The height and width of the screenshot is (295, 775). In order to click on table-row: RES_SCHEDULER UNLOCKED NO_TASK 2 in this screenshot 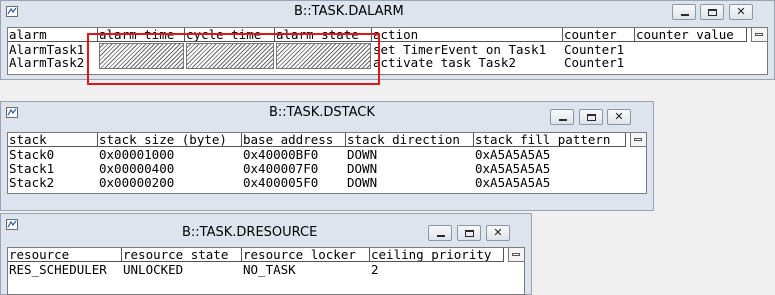, I will do `click(258, 270)`.